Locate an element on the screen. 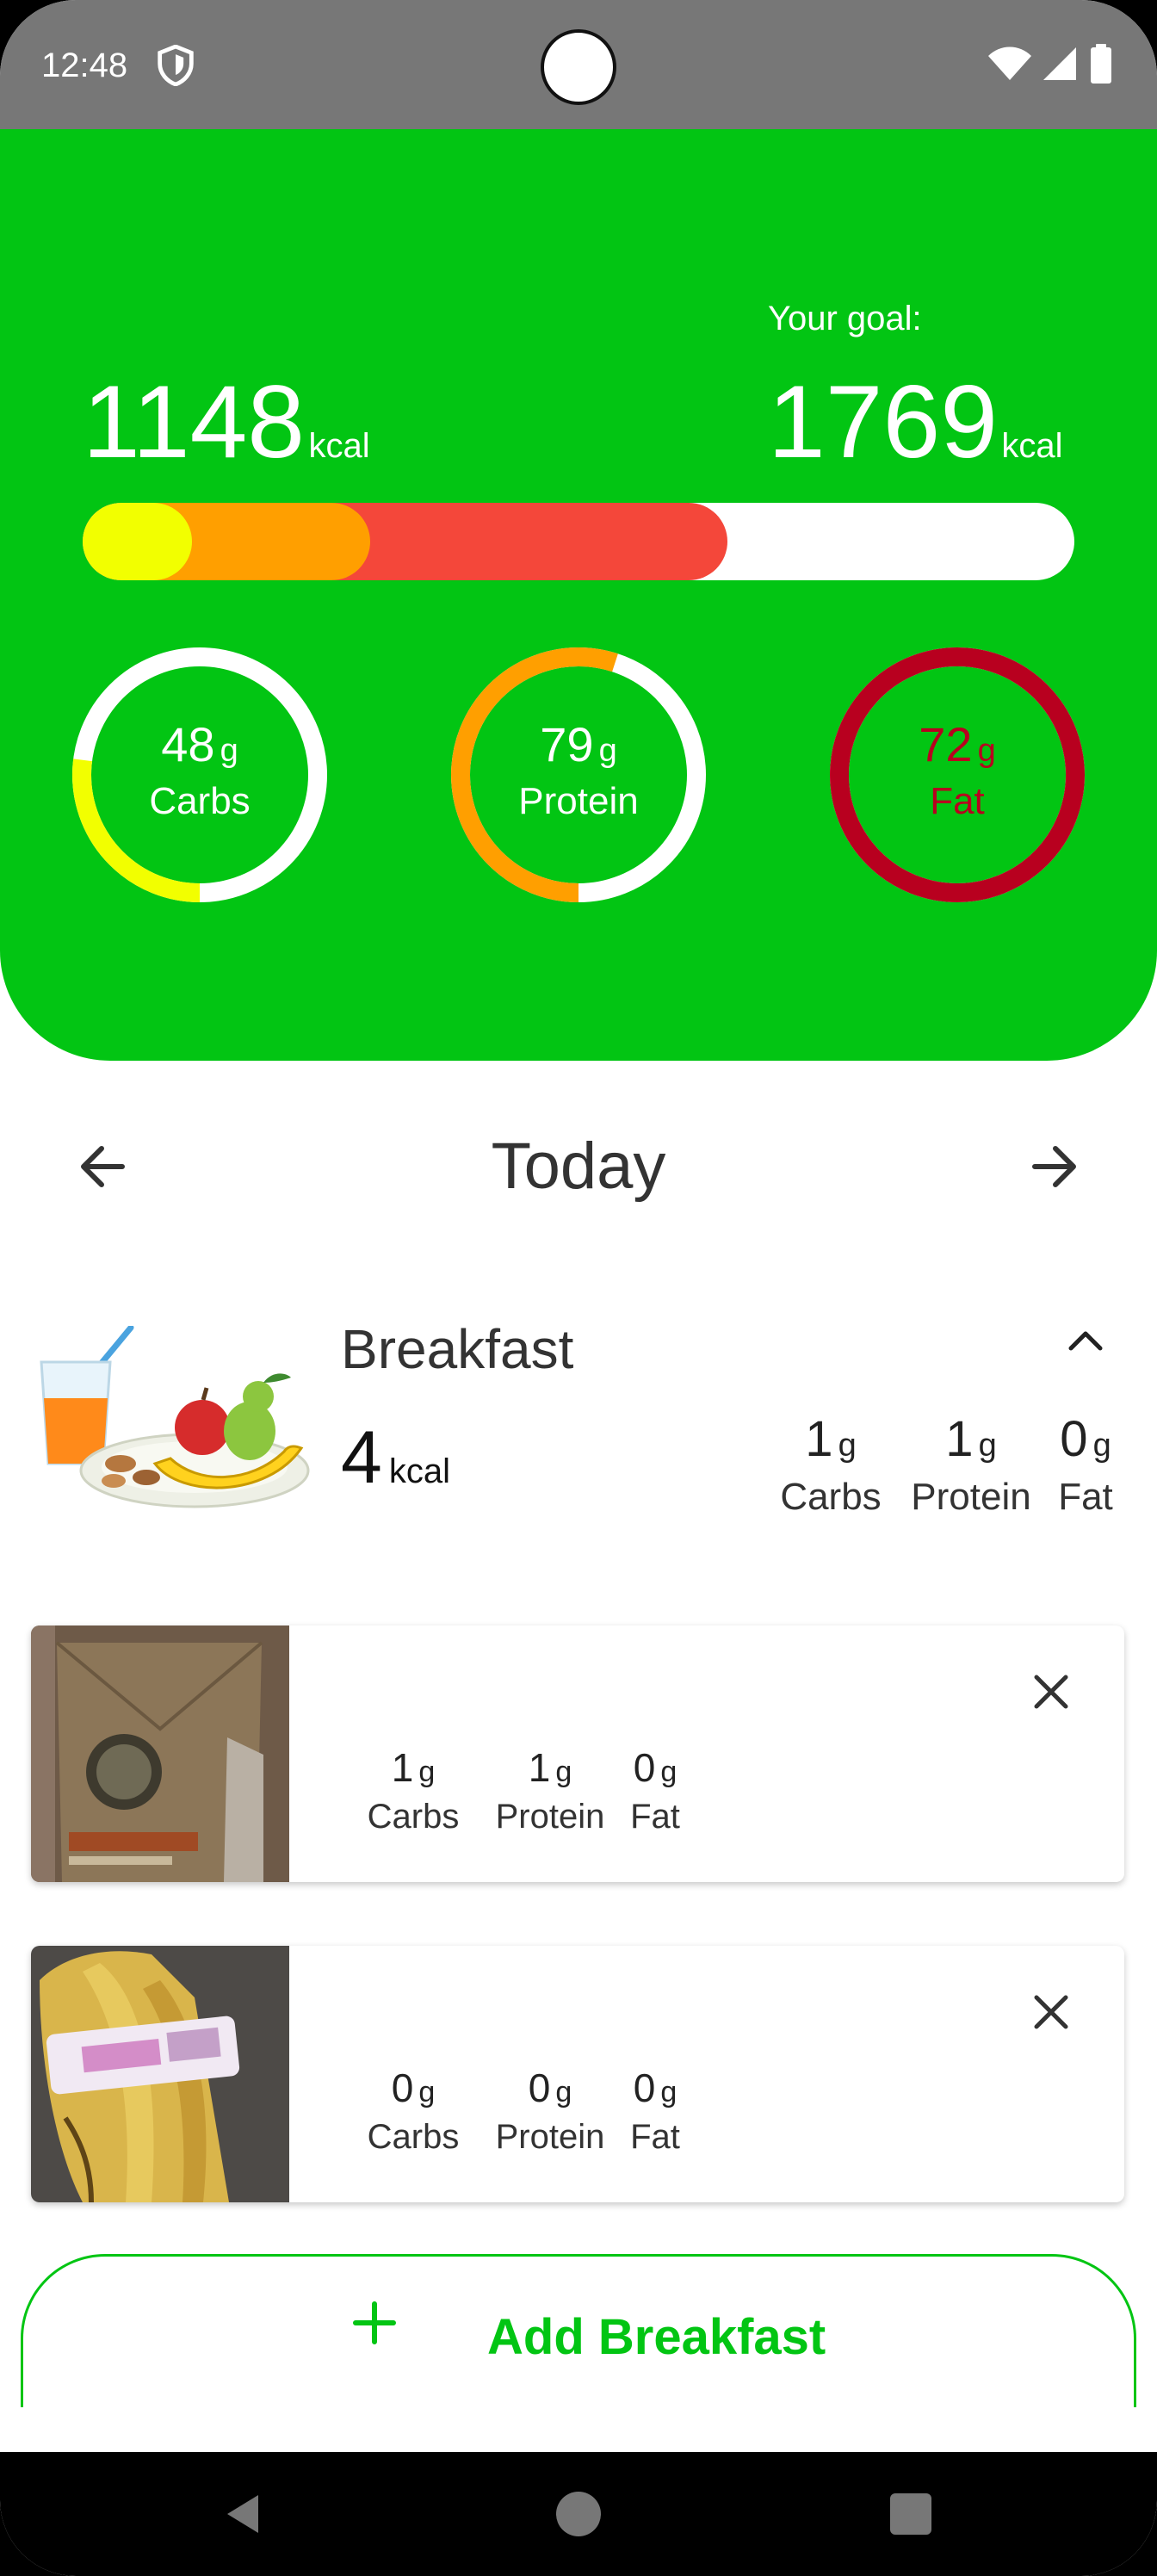 The image size is (1157, 2576). status-bar: 12:48 is located at coordinates (579, 64).